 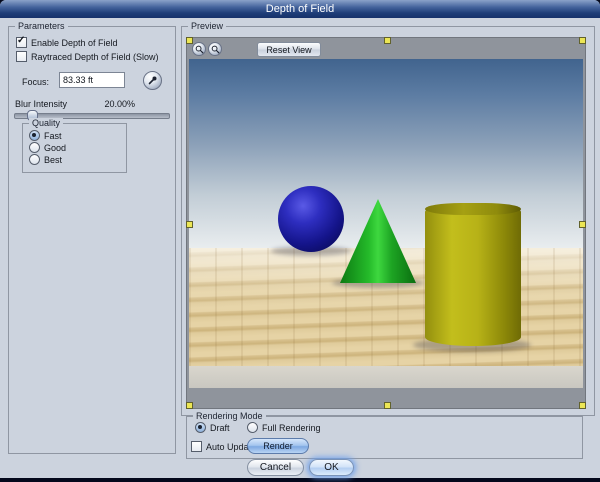 I want to click on focus-pick-button, so click(x=152, y=80).